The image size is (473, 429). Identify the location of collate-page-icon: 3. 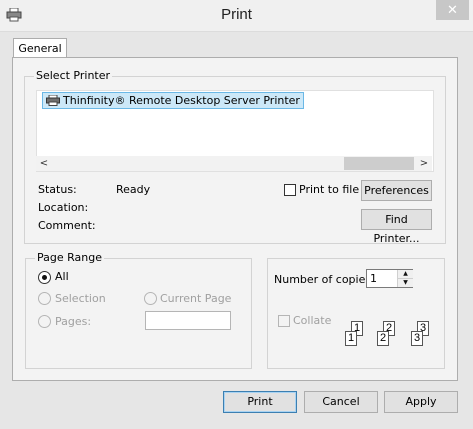
(417, 338).